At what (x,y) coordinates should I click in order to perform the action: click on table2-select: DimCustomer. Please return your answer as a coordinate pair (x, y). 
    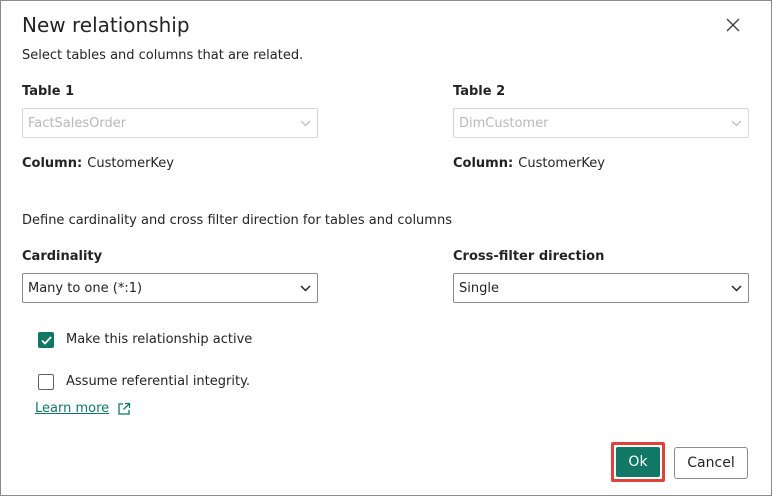
    Looking at the image, I should click on (601, 123).